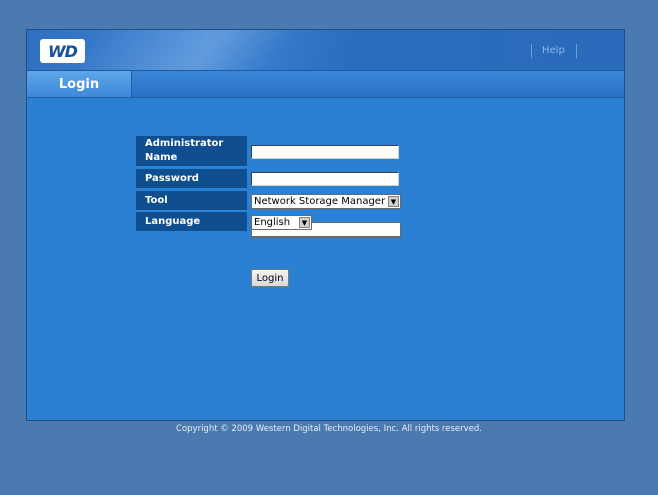  Describe the element at coordinates (270, 278) in the screenshot. I see `login-button: Login` at that location.